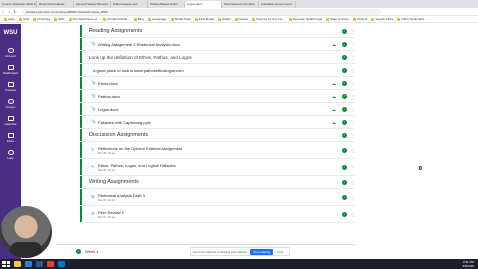 Image resolution: width=478 pixels, height=269 pixels. Describe the element at coordinates (10, 140) in the screenshot. I see `nav-inbox: Inbox` at that location.